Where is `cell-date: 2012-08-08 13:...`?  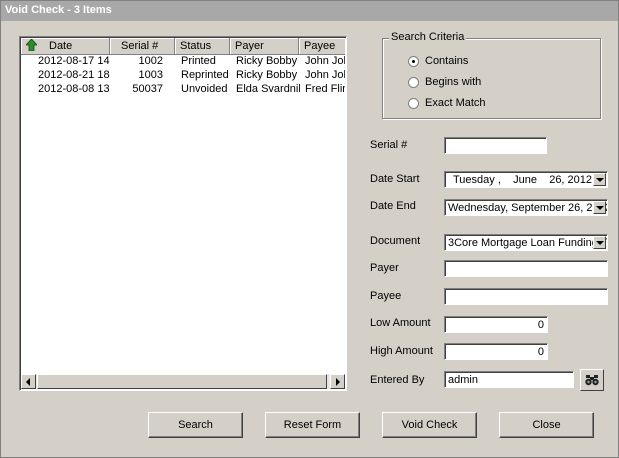 cell-date: 2012-08-08 13:... is located at coordinates (74, 89).